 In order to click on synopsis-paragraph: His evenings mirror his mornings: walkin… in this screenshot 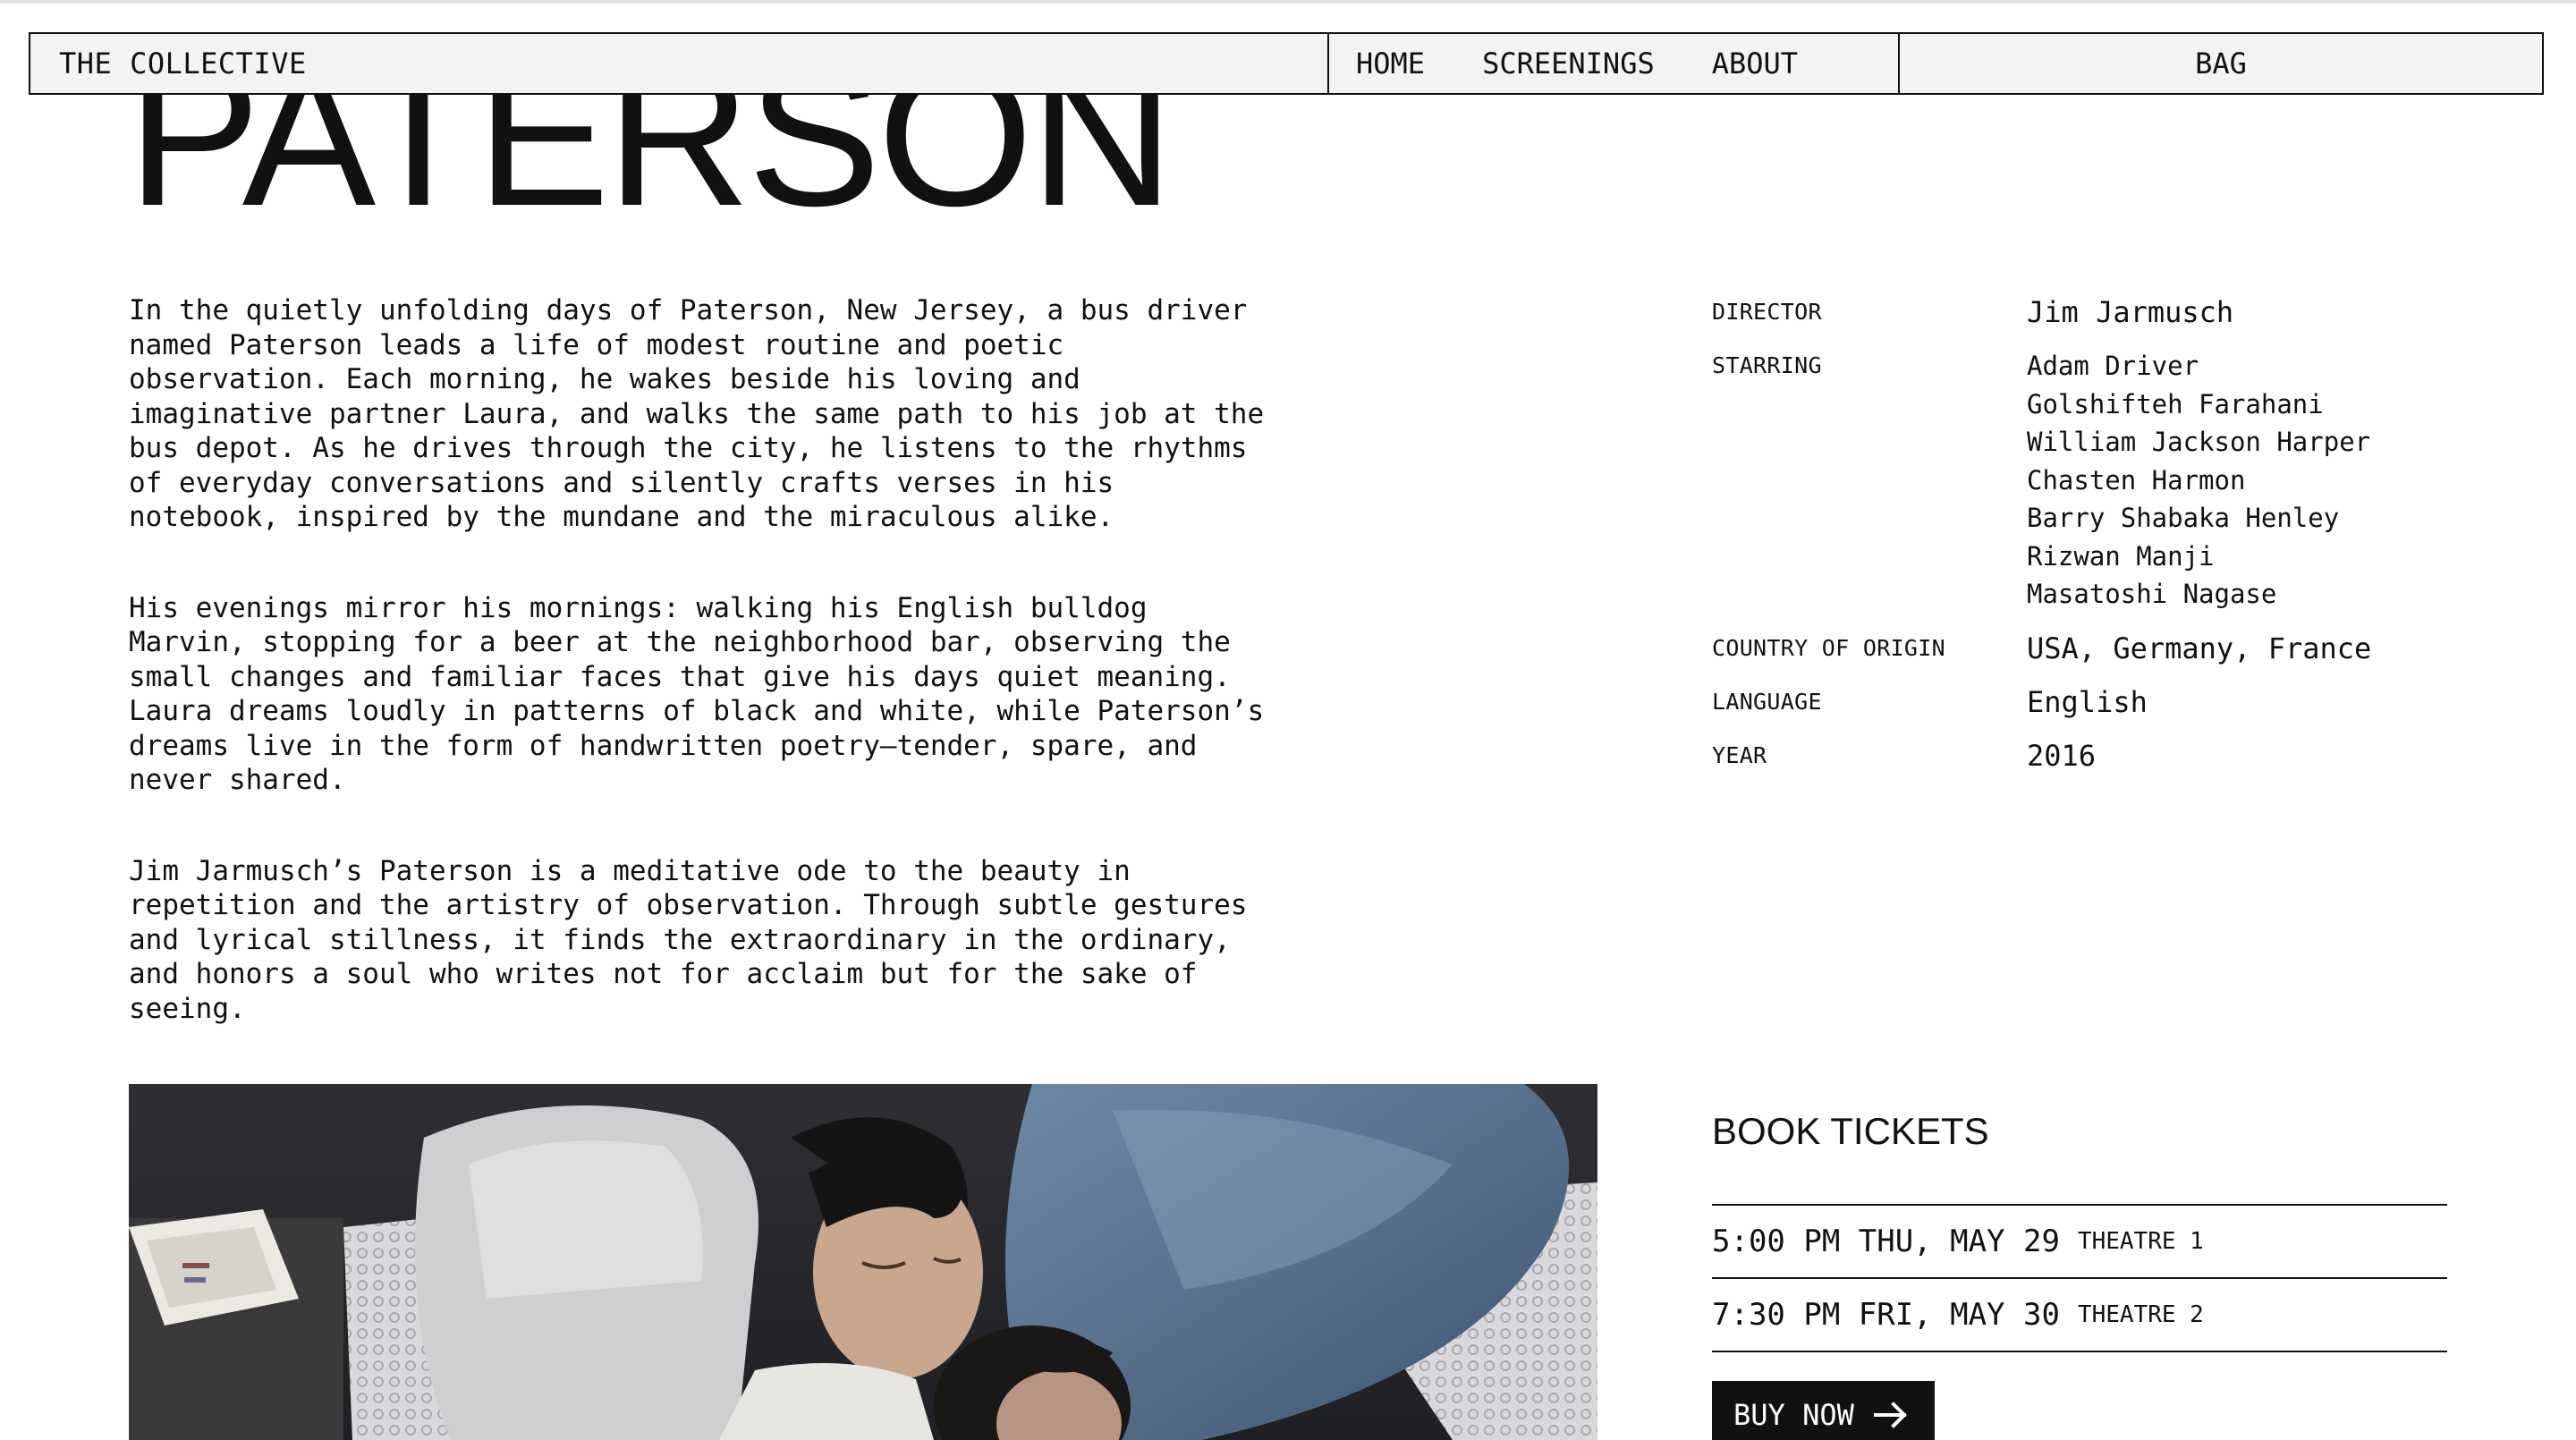, I will do `click(697, 694)`.